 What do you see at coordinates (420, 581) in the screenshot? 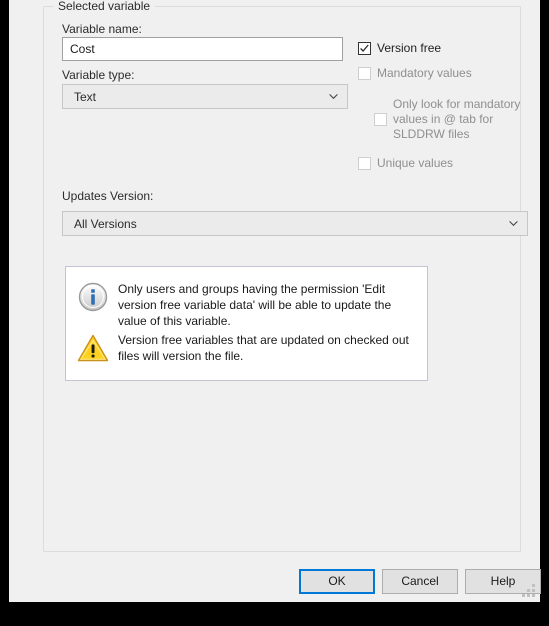
I see `cancel-button: Cancel` at bounding box center [420, 581].